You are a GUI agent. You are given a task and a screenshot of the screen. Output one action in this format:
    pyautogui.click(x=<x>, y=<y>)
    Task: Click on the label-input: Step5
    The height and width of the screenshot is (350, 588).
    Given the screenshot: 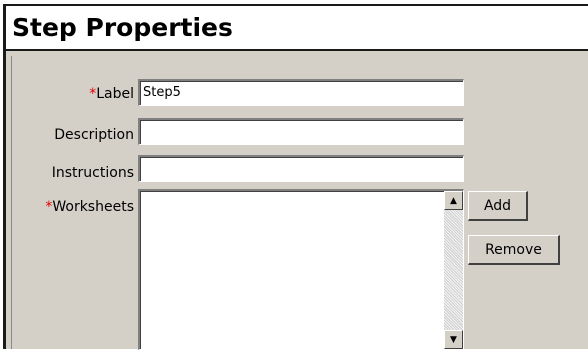 What is the action you would take?
    pyautogui.click(x=301, y=92)
    